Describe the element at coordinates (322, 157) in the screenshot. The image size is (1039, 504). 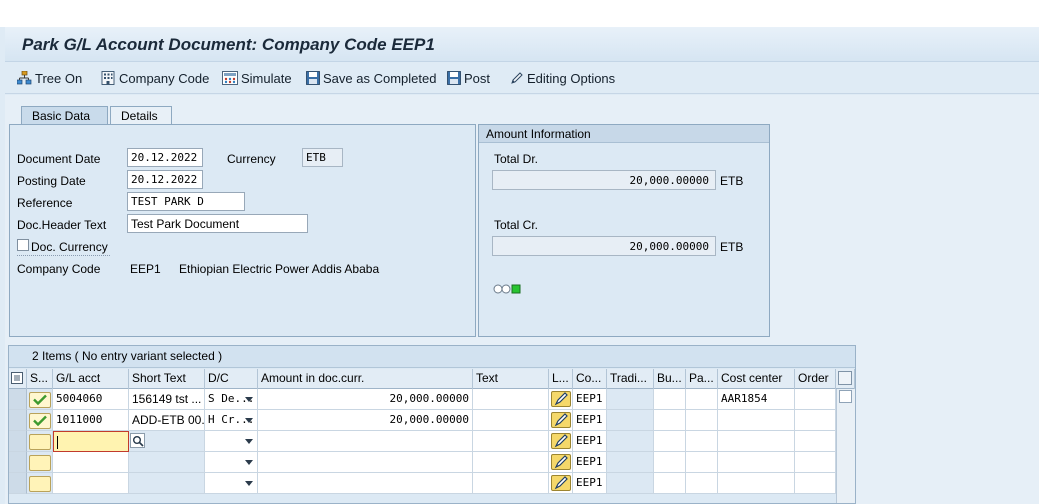
I see `currency-field: ETB` at that location.